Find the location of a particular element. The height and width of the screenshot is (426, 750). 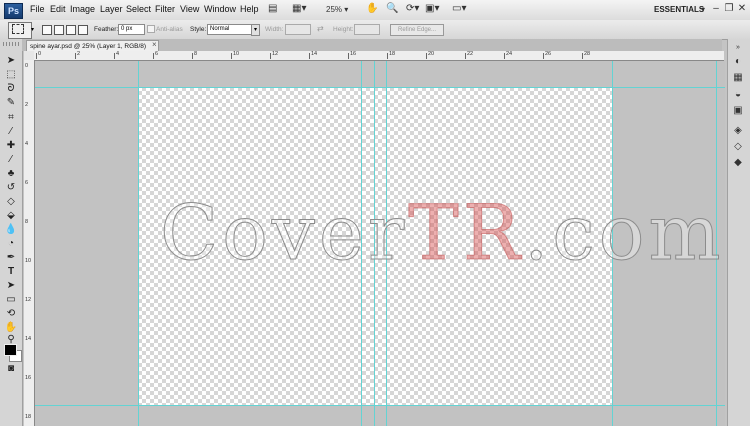

zoom-tool-icon: 🔍 is located at coordinates (392, 9).